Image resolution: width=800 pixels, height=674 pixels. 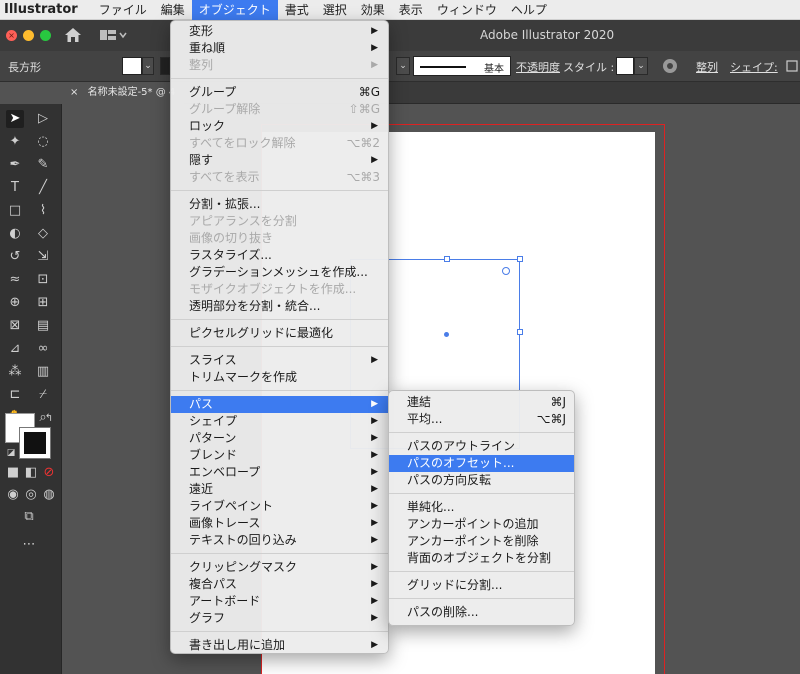 What do you see at coordinates (15, 188) in the screenshot?
I see `type-tool-icon: T` at bounding box center [15, 188].